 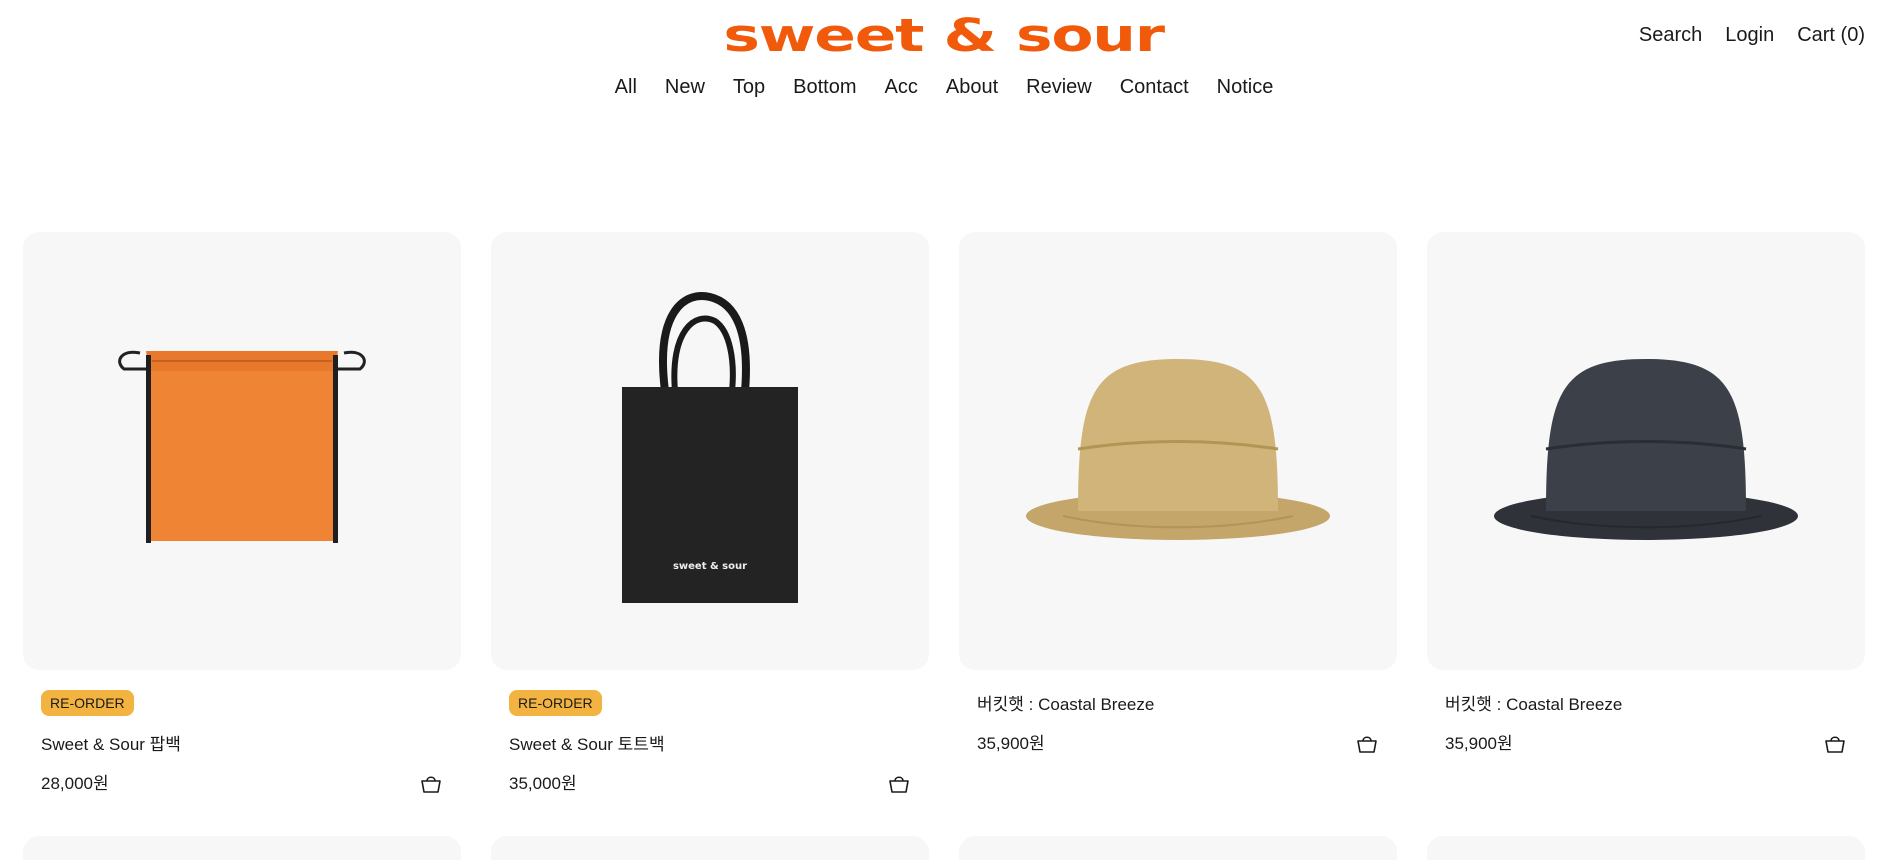 What do you see at coordinates (1831, 35) in the screenshot?
I see `cart-link: Cart (0)` at bounding box center [1831, 35].